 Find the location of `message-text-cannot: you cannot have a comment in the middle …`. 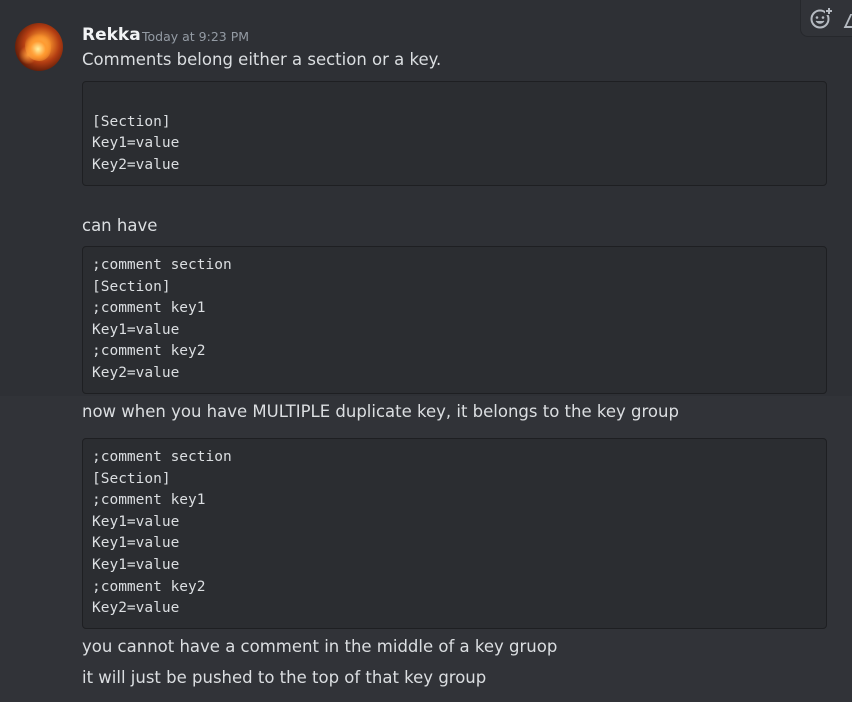

message-text-cannot: you cannot have a comment in the middle … is located at coordinates (320, 646).